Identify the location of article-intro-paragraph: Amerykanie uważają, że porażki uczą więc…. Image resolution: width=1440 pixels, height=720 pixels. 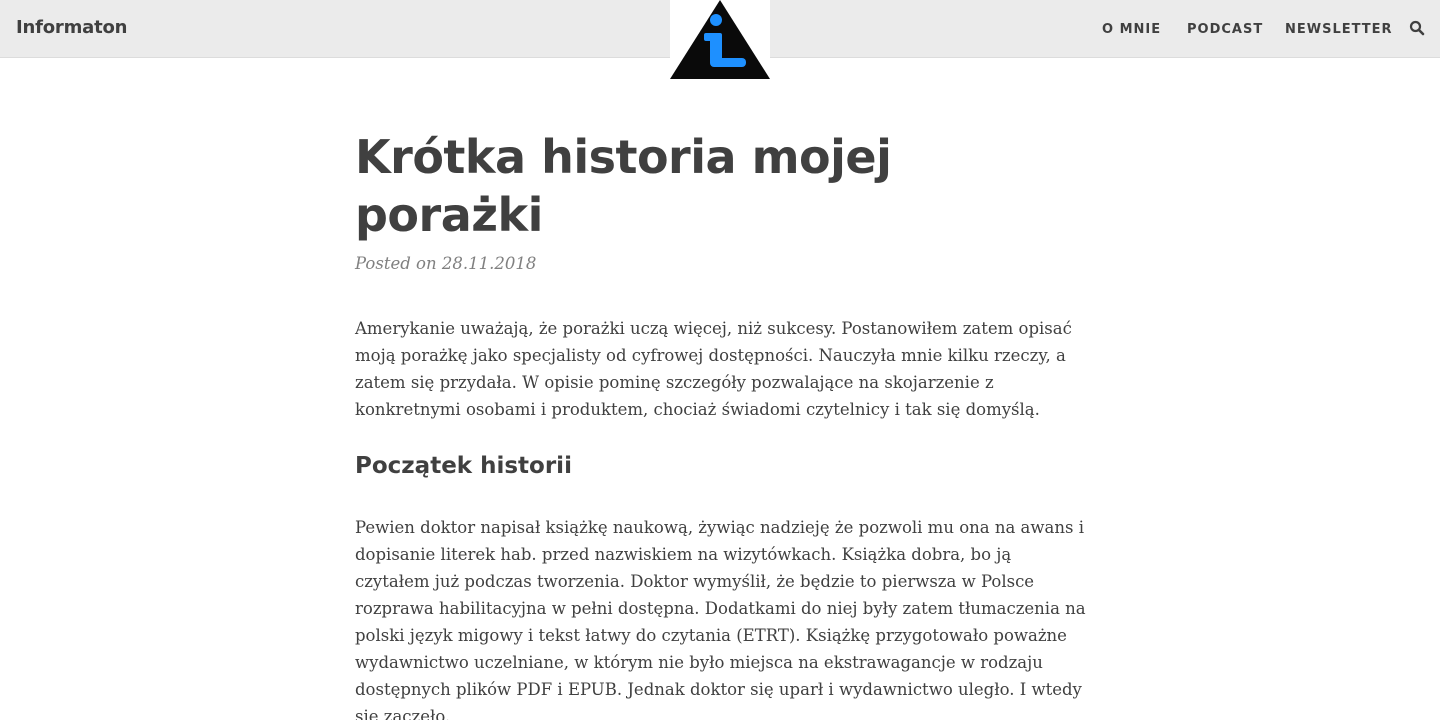
(713, 369).